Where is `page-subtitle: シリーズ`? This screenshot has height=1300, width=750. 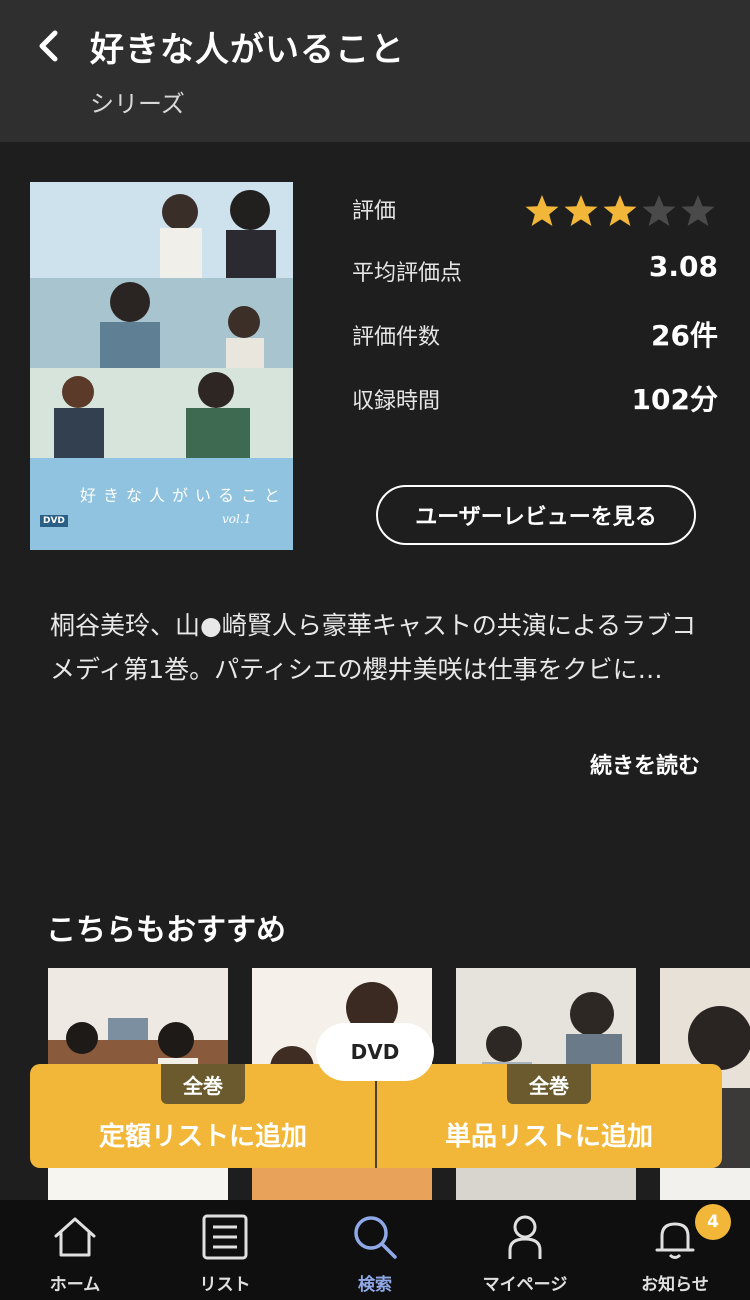
page-subtitle: シリーズ is located at coordinates (137, 104).